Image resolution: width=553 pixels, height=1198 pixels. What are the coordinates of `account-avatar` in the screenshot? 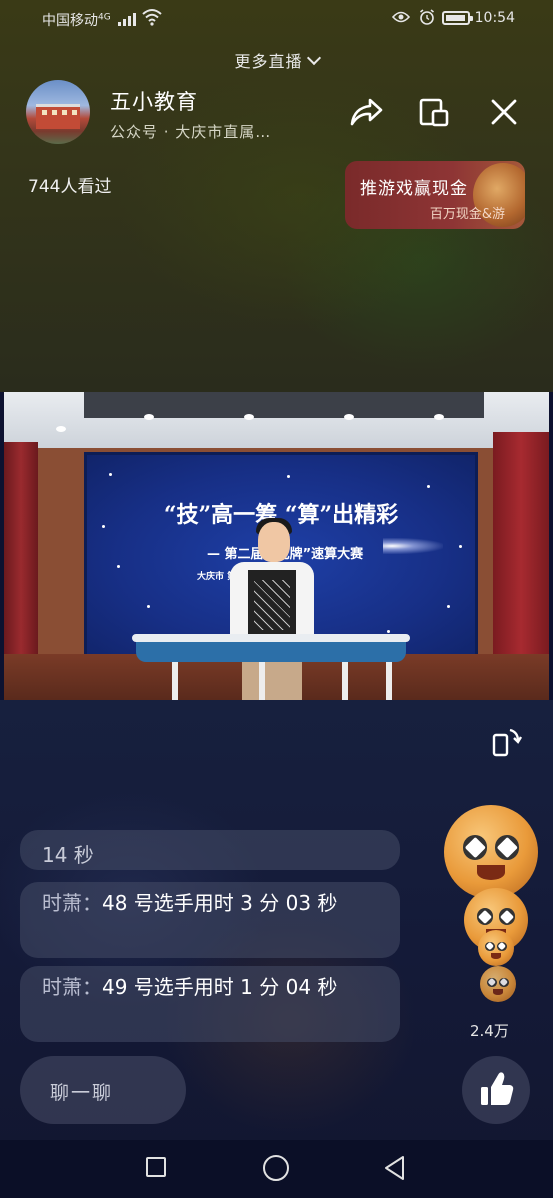 It's located at (58, 112).